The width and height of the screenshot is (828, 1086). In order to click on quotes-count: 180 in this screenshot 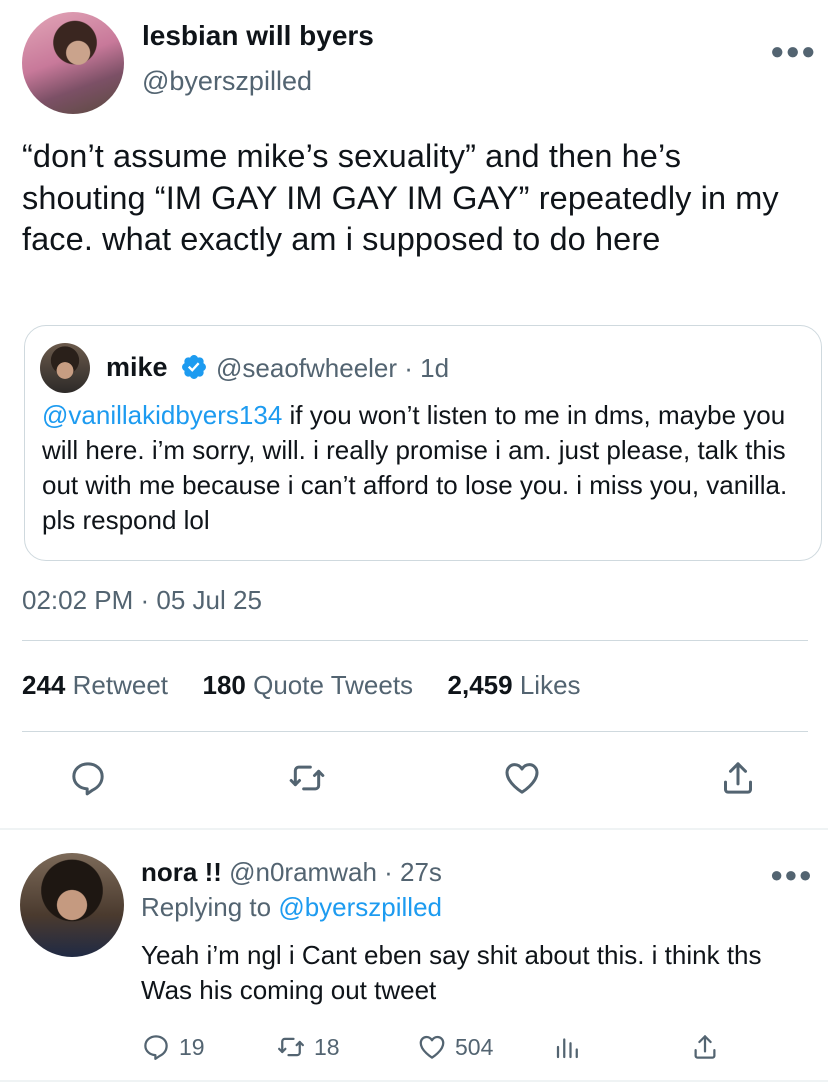, I will do `click(223, 685)`.